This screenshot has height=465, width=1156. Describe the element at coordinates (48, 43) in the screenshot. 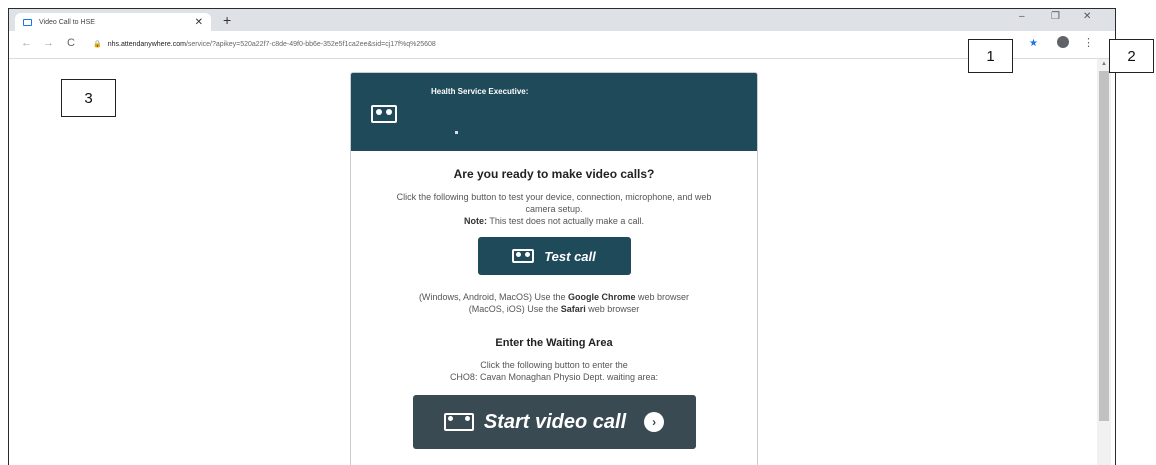

I see `forward-button: →` at that location.